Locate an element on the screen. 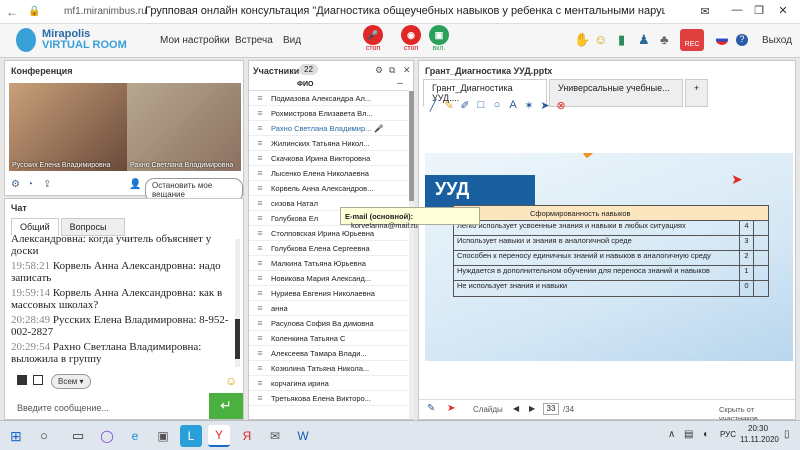 This screenshot has height=450, width=800. logo-sub: VIRTUAL ROOM is located at coordinates (84, 45).